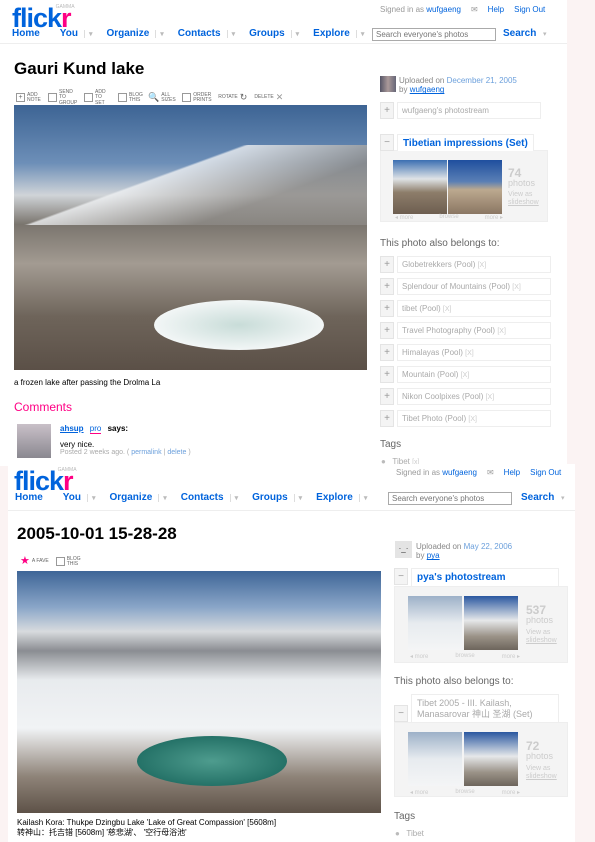 This screenshot has height=842, width=595. Describe the element at coordinates (459, 472) in the screenshot. I see `user-link: wufgaeng` at that location.